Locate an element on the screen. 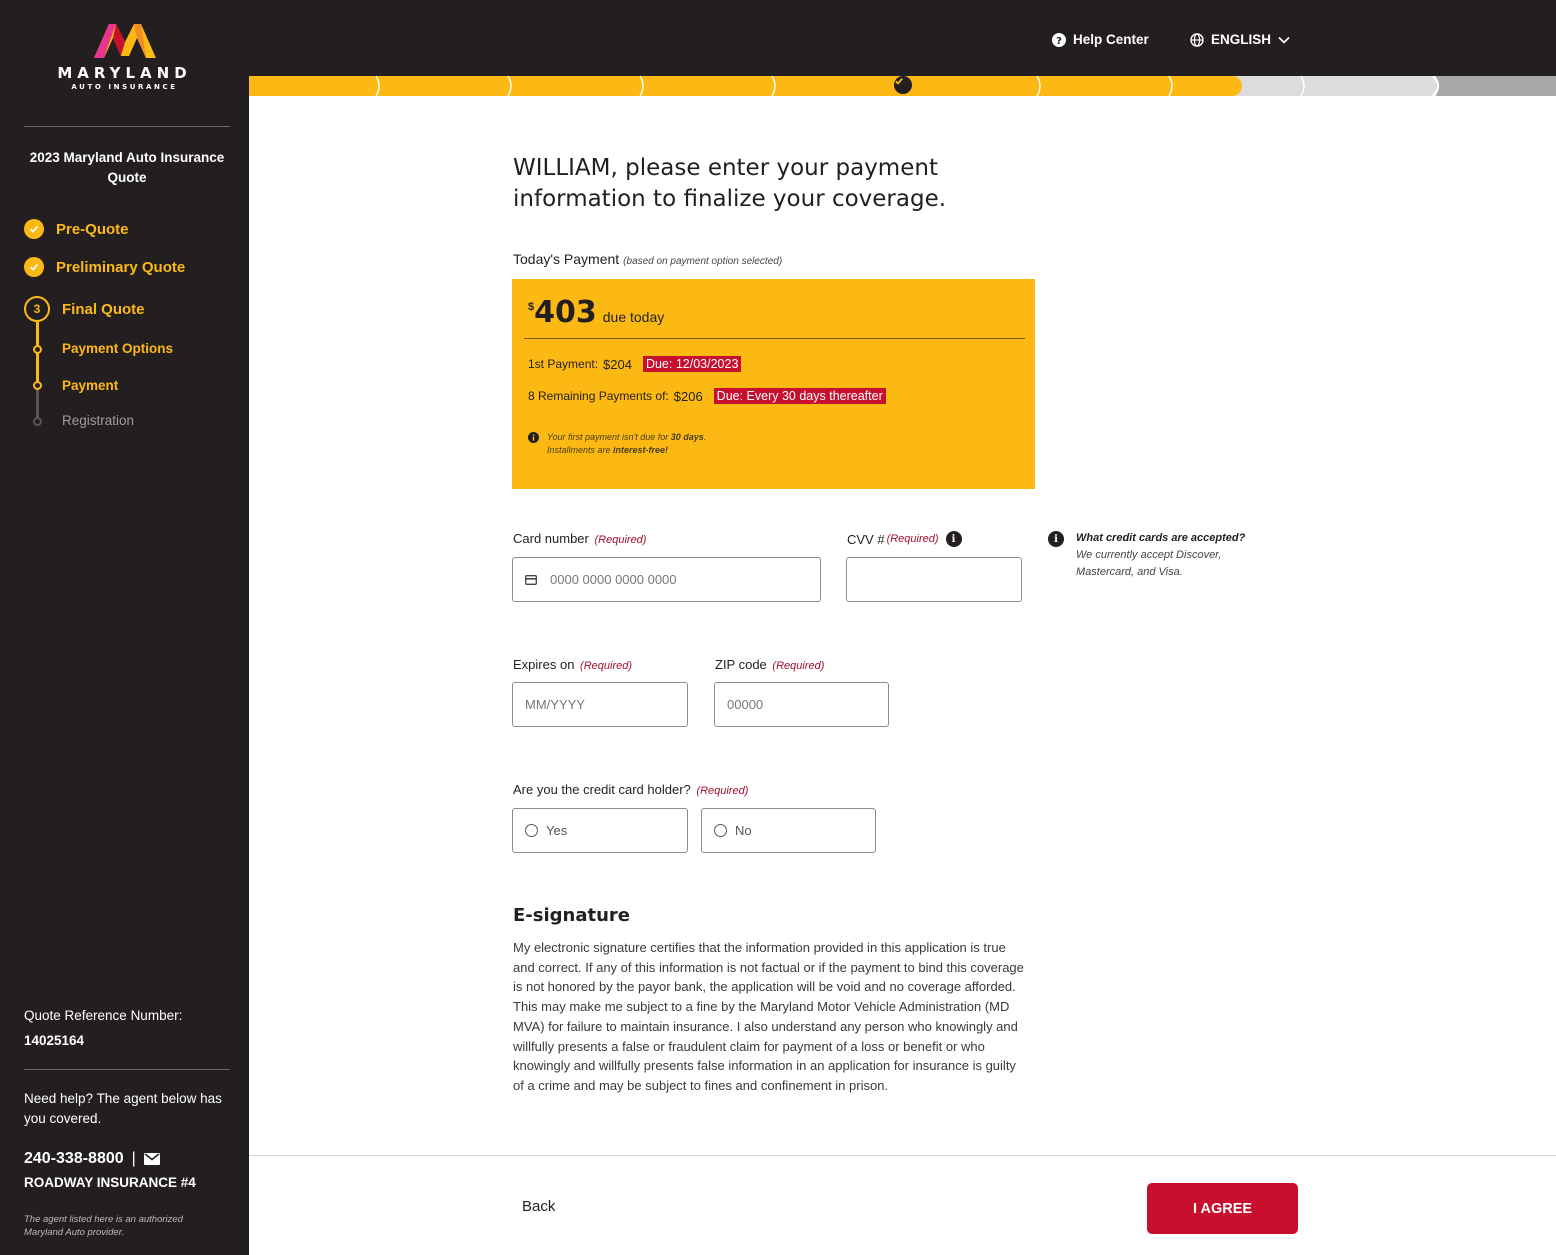 This screenshot has width=1556, height=1255. card-number-placeholder: 0000 0000 0000 0000 is located at coordinates (613, 579).